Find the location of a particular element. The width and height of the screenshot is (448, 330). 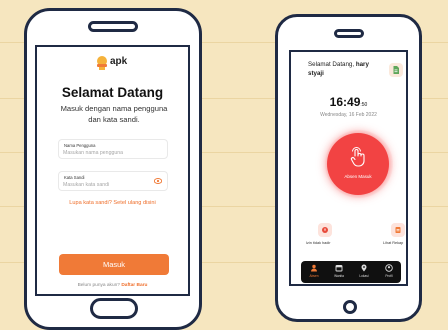

app-logo: apk is located at coordinates (120, 65).